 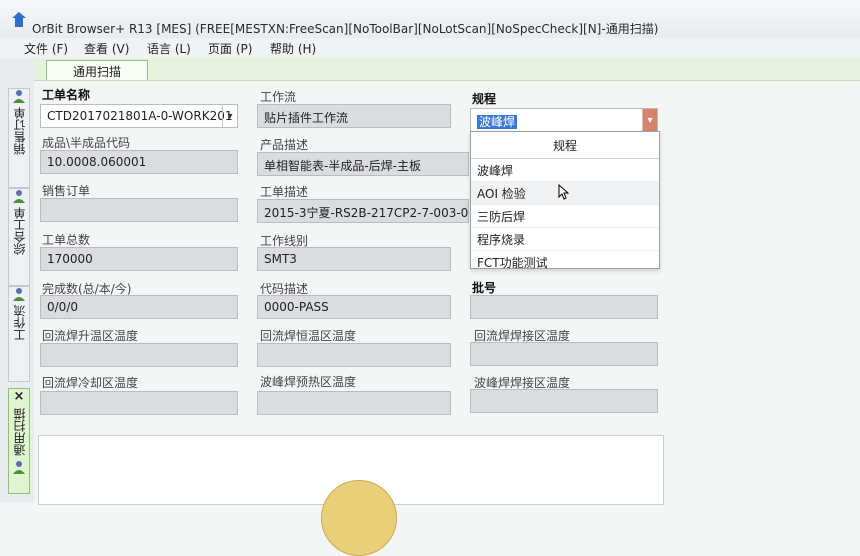 What do you see at coordinates (354, 259) in the screenshot?
I see `work-line-field: SMT3` at bounding box center [354, 259].